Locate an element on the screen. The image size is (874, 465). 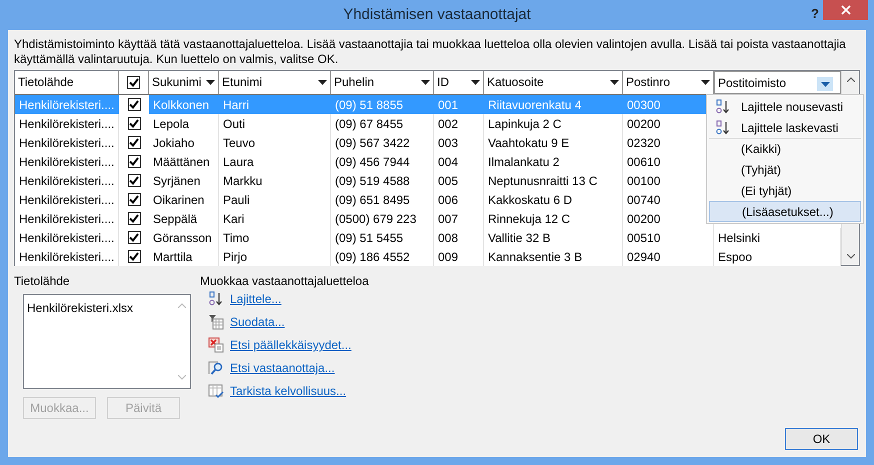
table-cell: 009 is located at coordinates (459, 256).